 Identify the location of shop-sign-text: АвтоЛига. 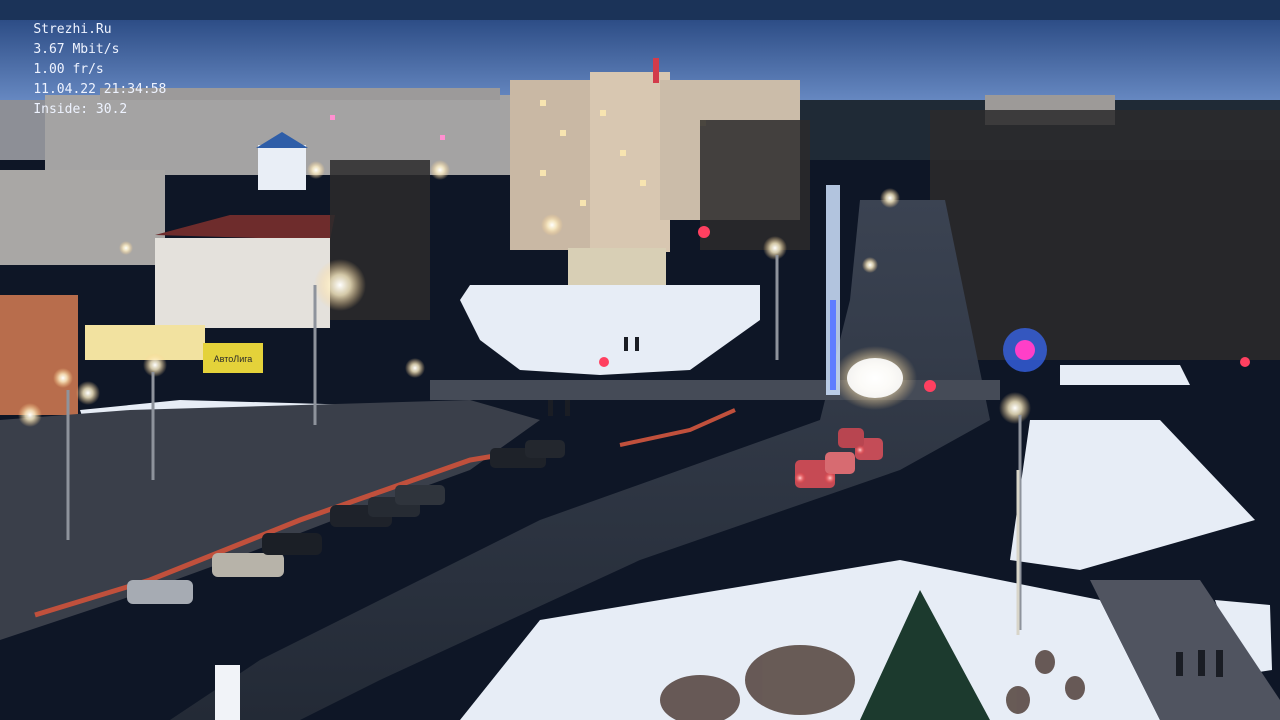
(233, 359).